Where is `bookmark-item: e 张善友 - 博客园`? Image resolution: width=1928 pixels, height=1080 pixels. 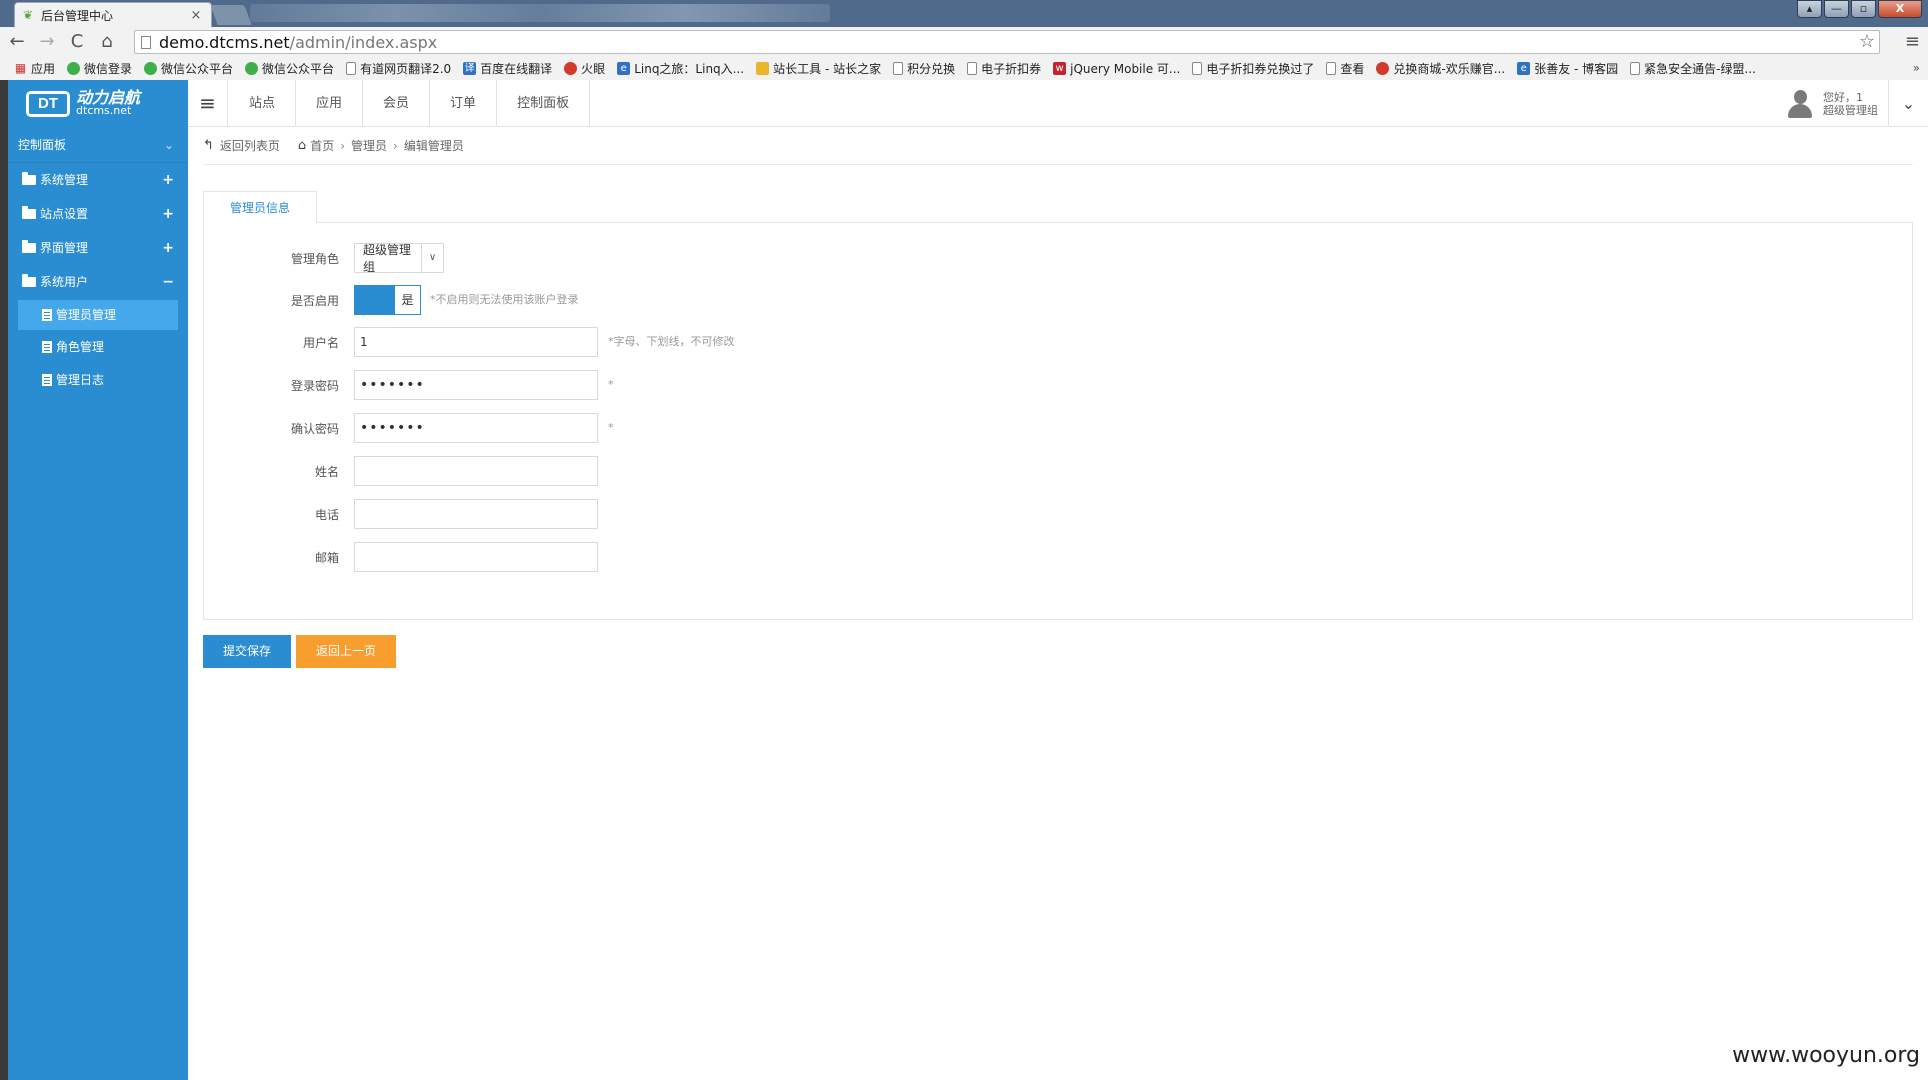 bookmark-item: e 张善友 - 博客园 is located at coordinates (1567, 68).